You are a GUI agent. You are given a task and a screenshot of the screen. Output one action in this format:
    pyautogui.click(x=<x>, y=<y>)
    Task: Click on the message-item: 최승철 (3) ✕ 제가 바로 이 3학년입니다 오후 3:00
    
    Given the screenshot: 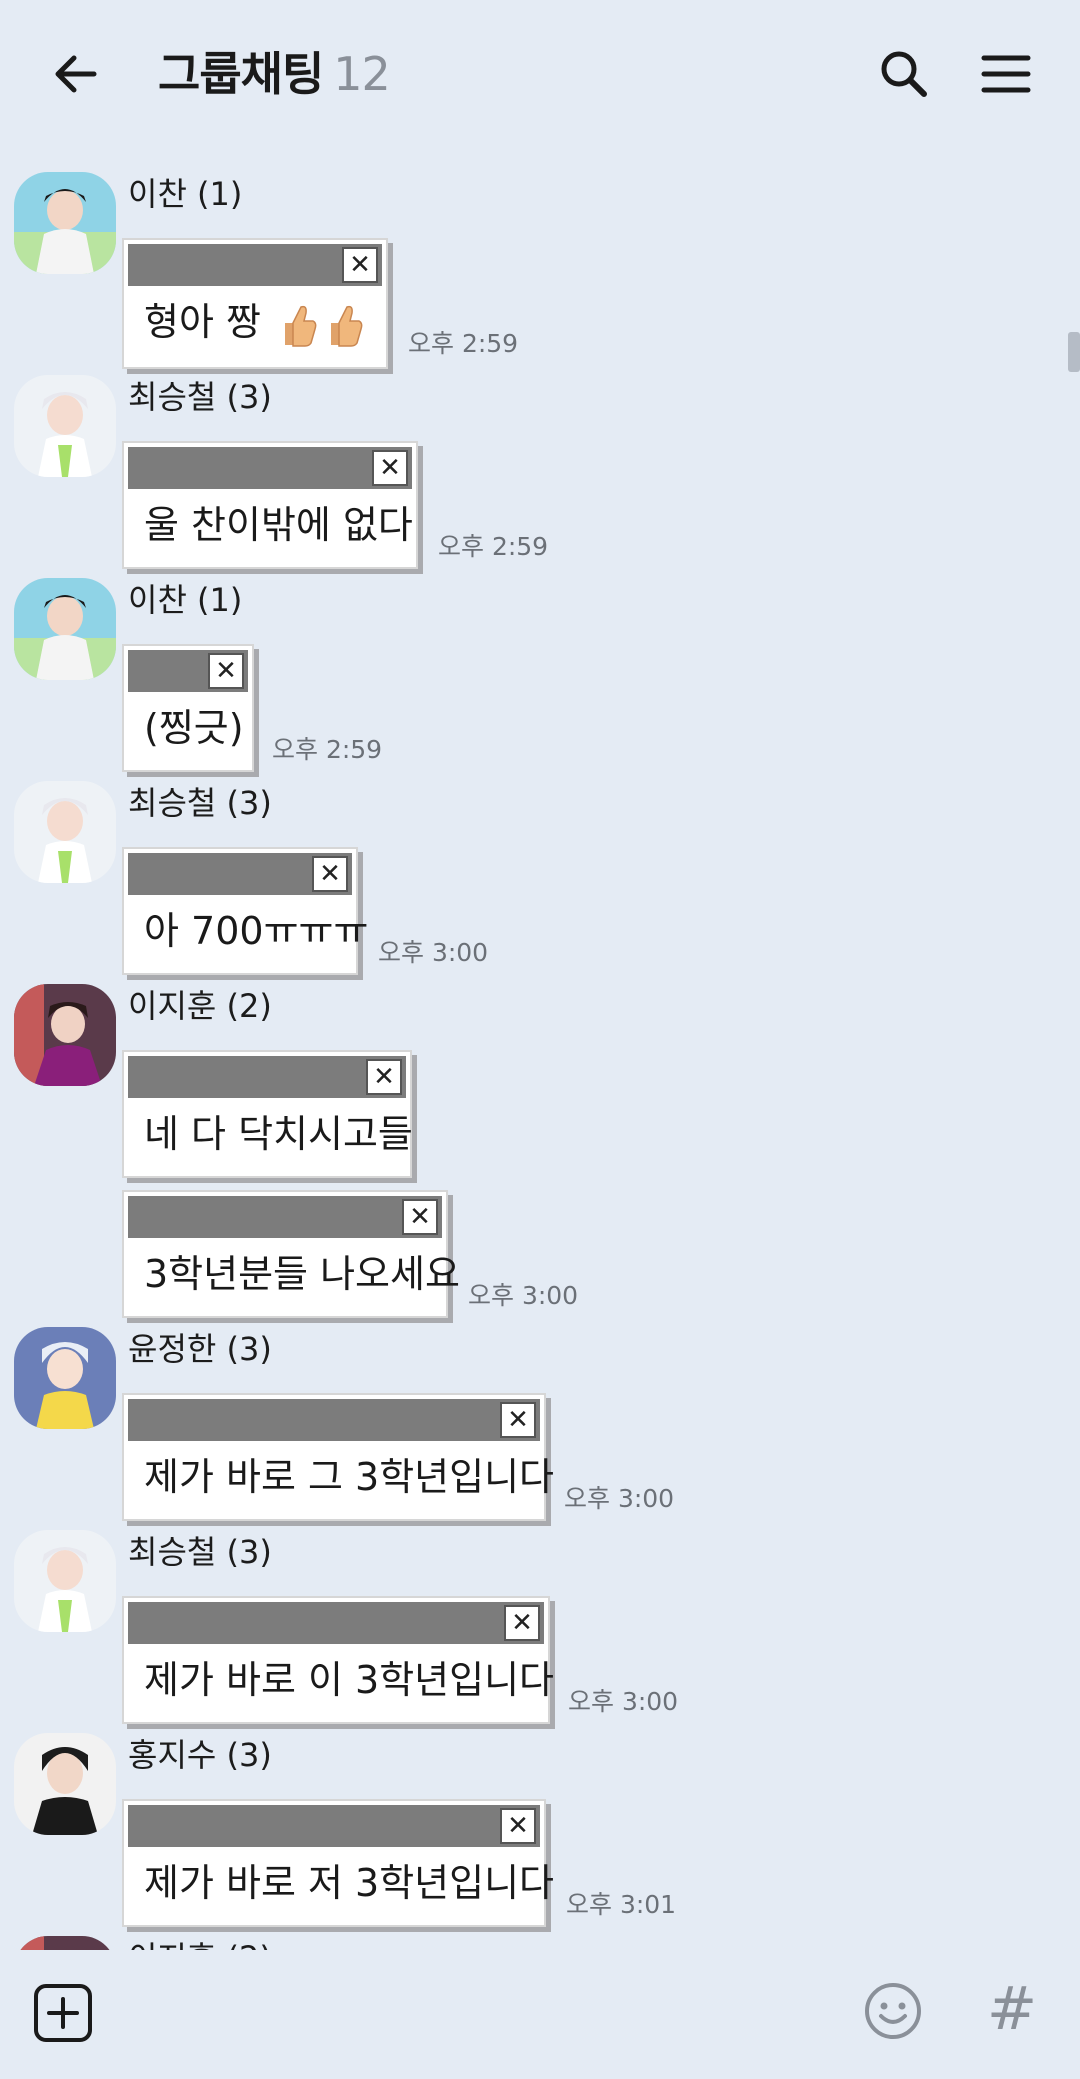 What is the action you would take?
    pyautogui.click(x=540, y=1626)
    